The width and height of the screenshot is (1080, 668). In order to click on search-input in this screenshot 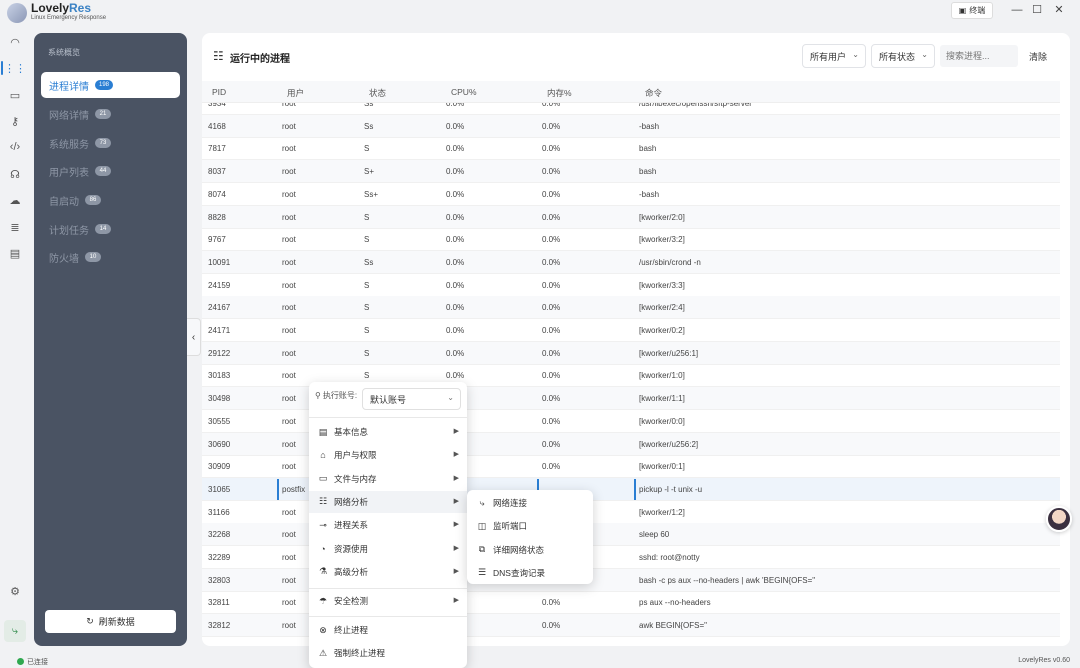, I will do `click(979, 56)`.